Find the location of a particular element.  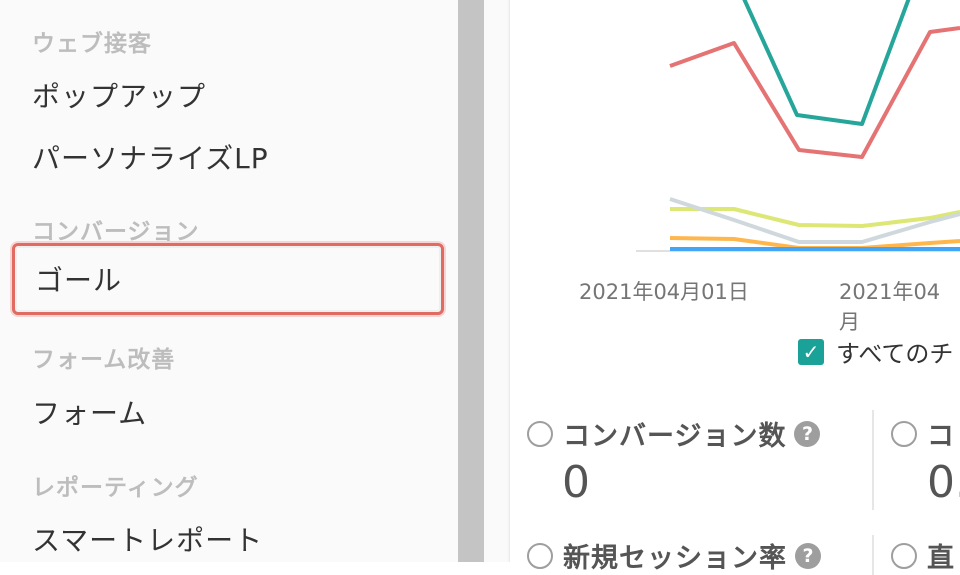

right-top-radio is located at coordinates (904, 433).